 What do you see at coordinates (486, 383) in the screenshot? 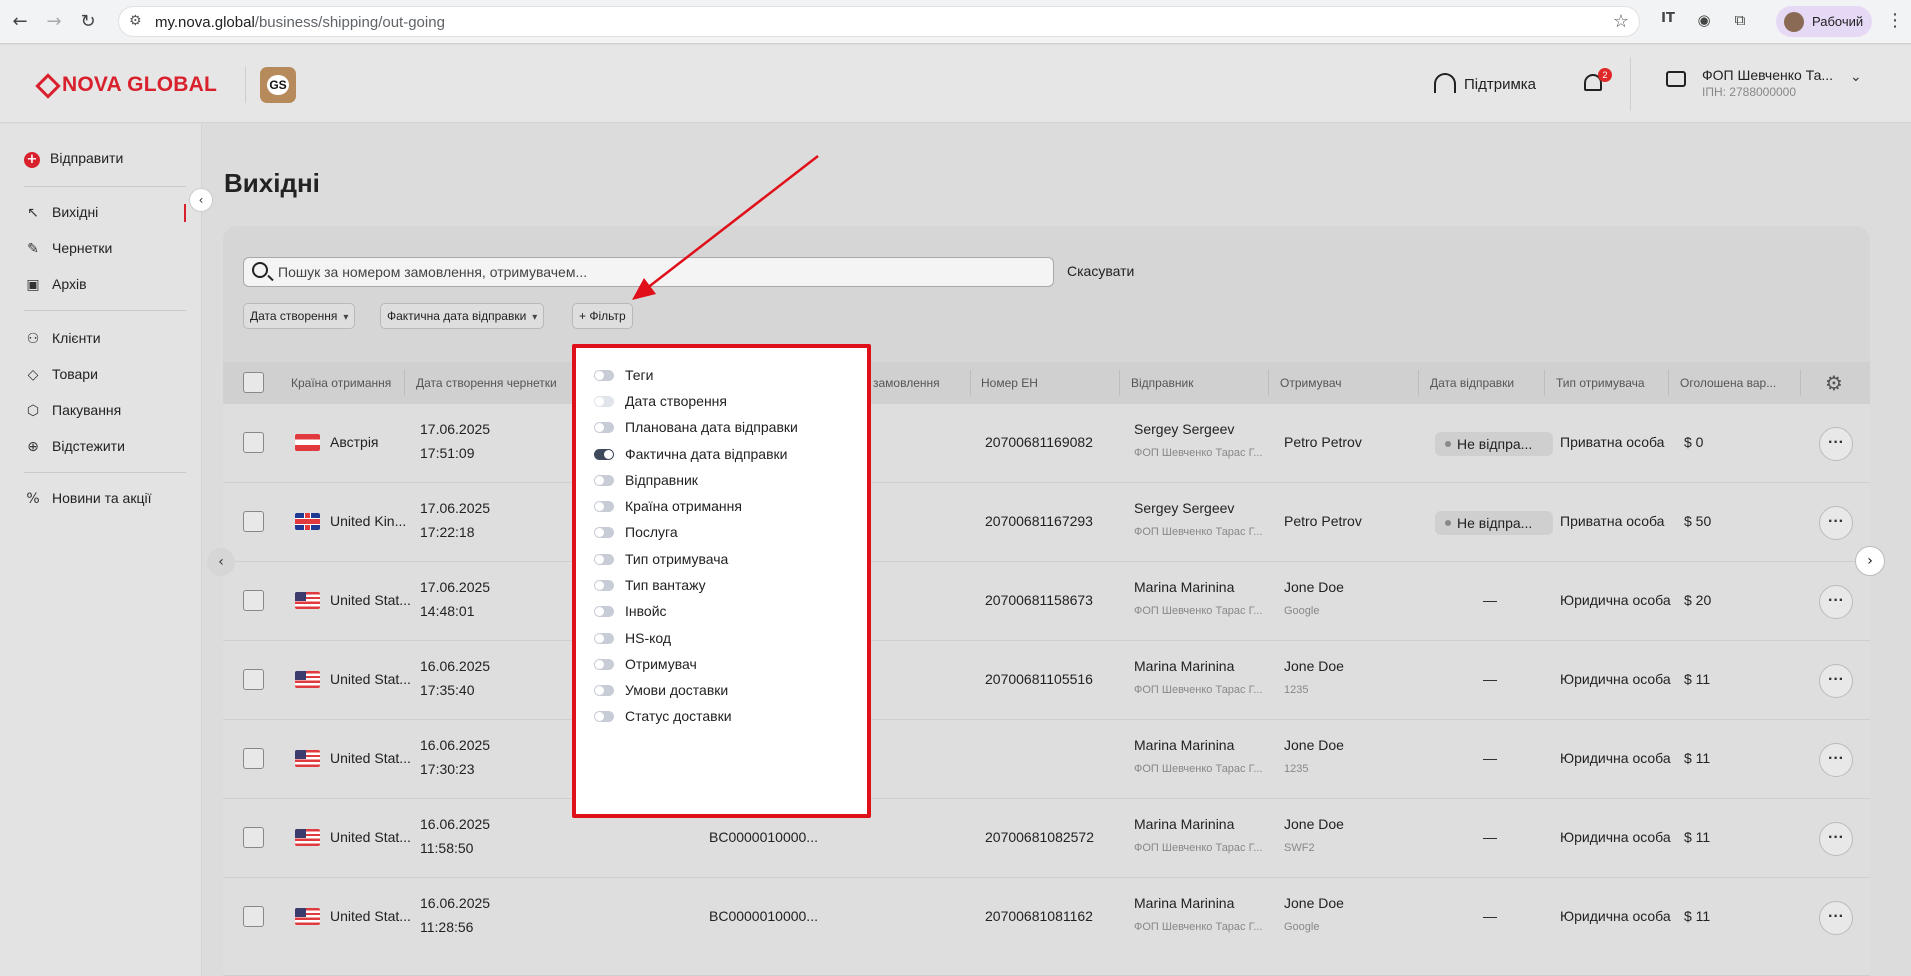
I see `column-header-draft-date: Дата створення чернетки` at bounding box center [486, 383].